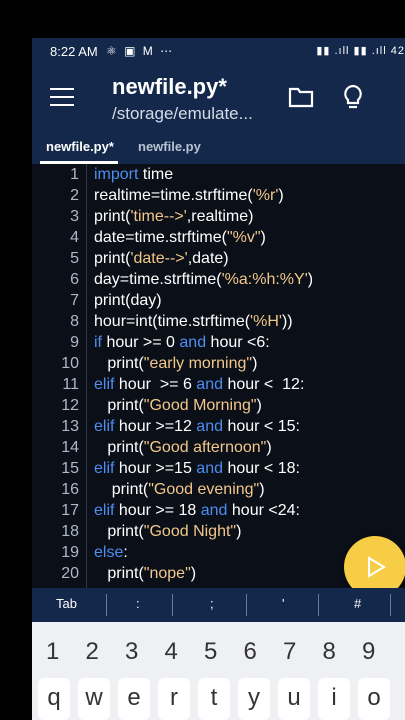 The height and width of the screenshot is (720, 405). I want to click on line-number: 8, so click(74, 321).